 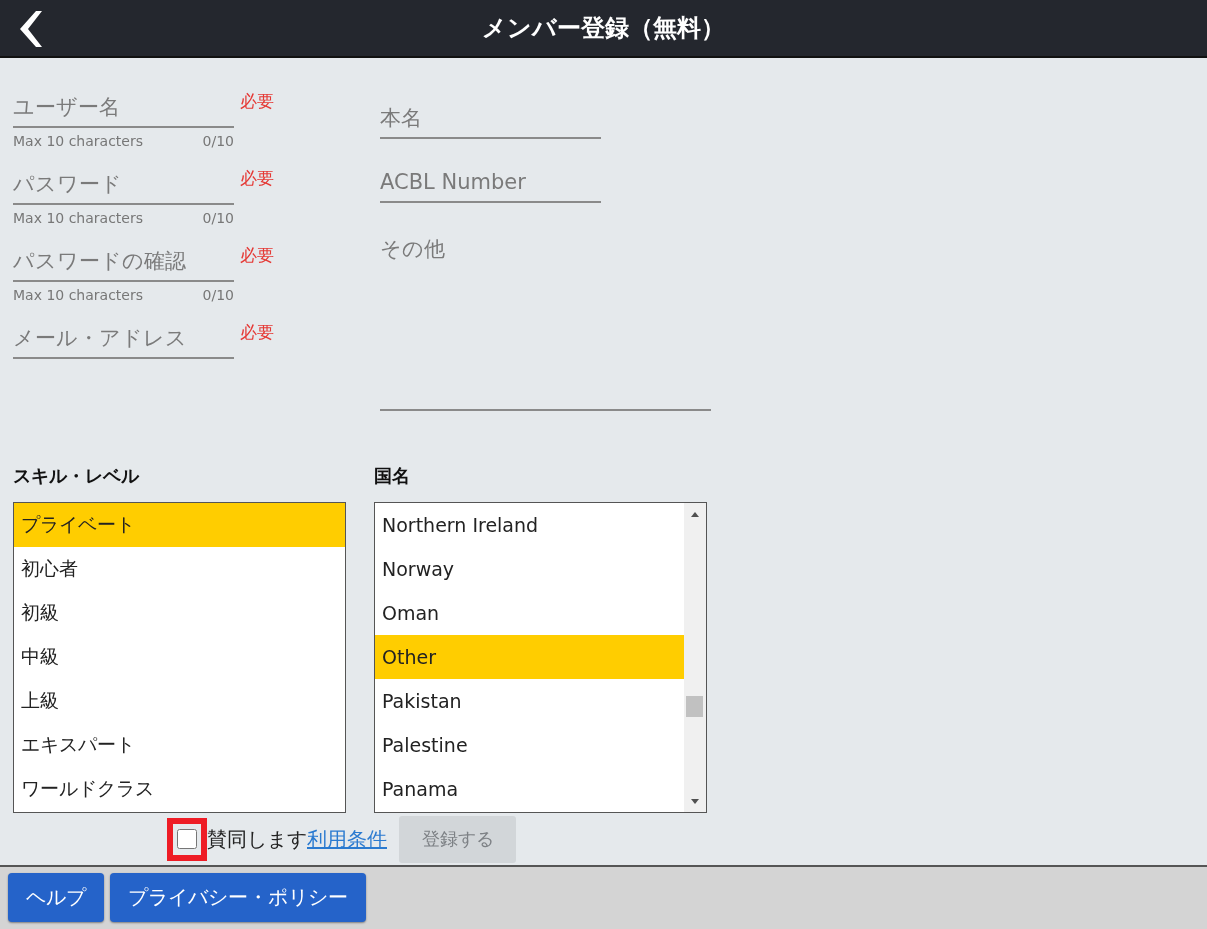 What do you see at coordinates (695, 657) in the screenshot?
I see `scrollbar` at bounding box center [695, 657].